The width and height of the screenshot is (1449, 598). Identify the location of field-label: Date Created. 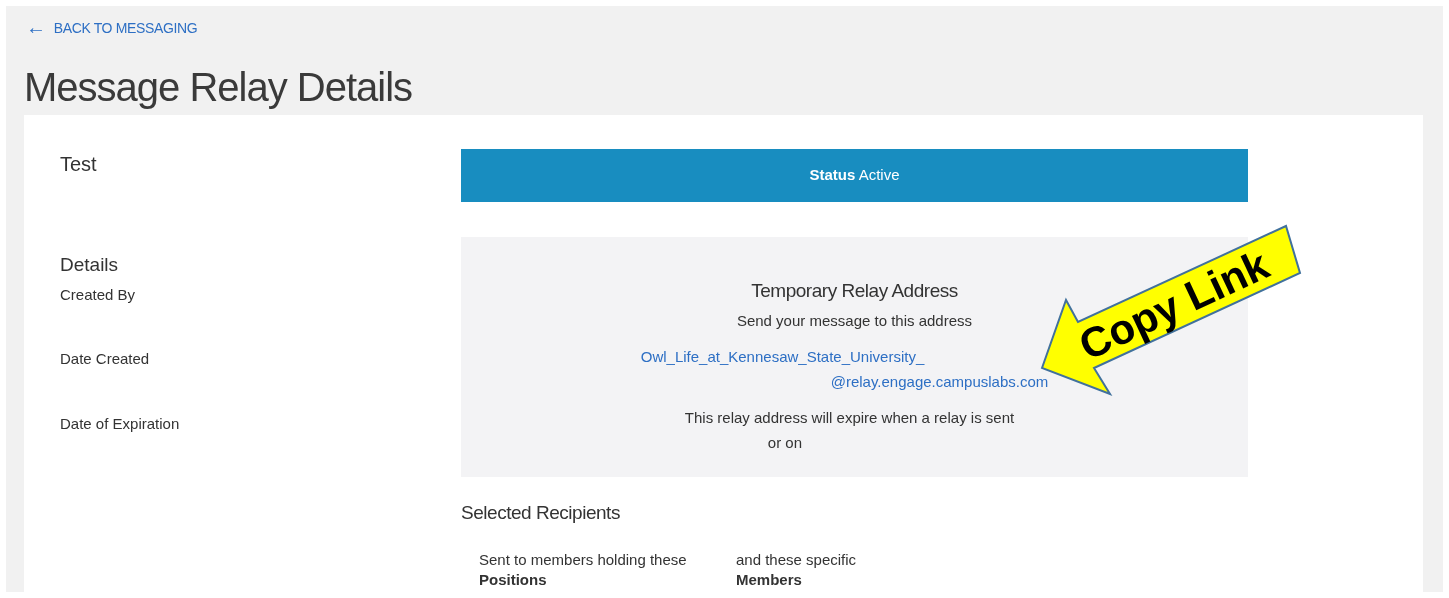
(105, 359).